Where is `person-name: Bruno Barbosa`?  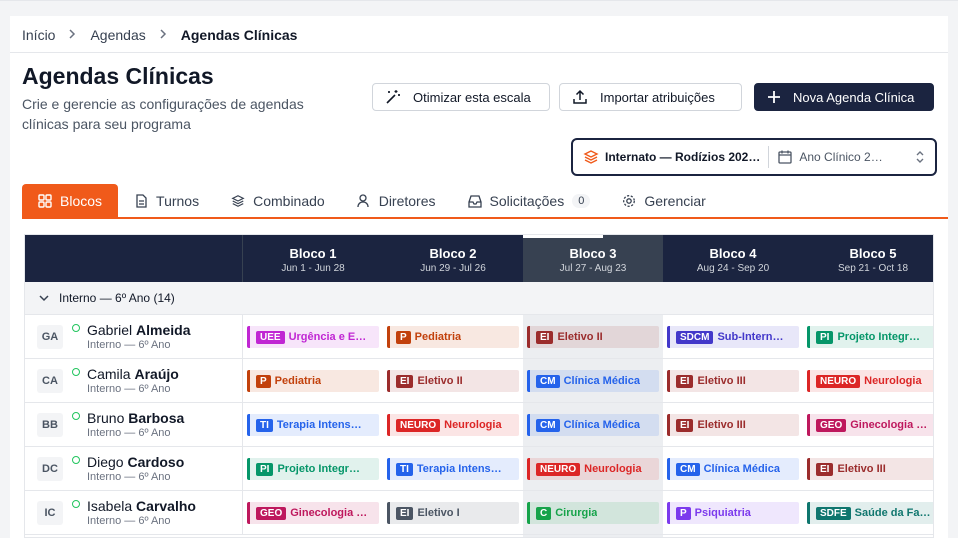 person-name: Bruno Barbosa is located at coordinates (135, 418).